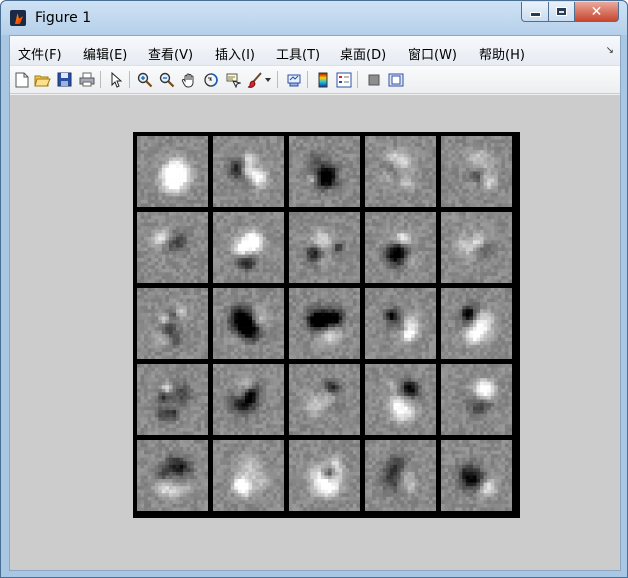 Image resolution: width=628 pixels, height=578 pixels. I want to click on close-icon: ✕, so click(596, 11).